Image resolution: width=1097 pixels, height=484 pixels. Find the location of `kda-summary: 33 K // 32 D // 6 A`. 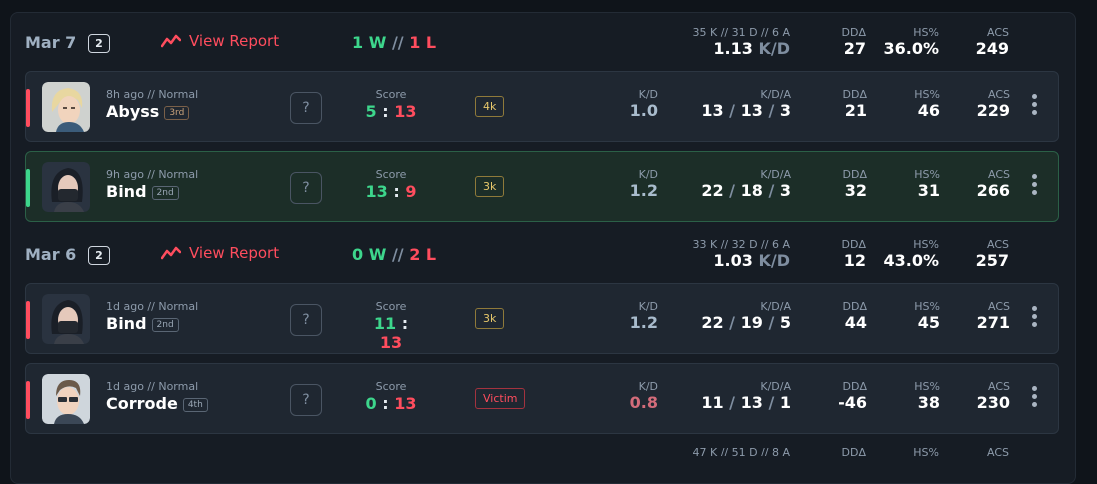

kda-summary: 33 K // 32 D // 6 A is located at coordinates (741, 244).